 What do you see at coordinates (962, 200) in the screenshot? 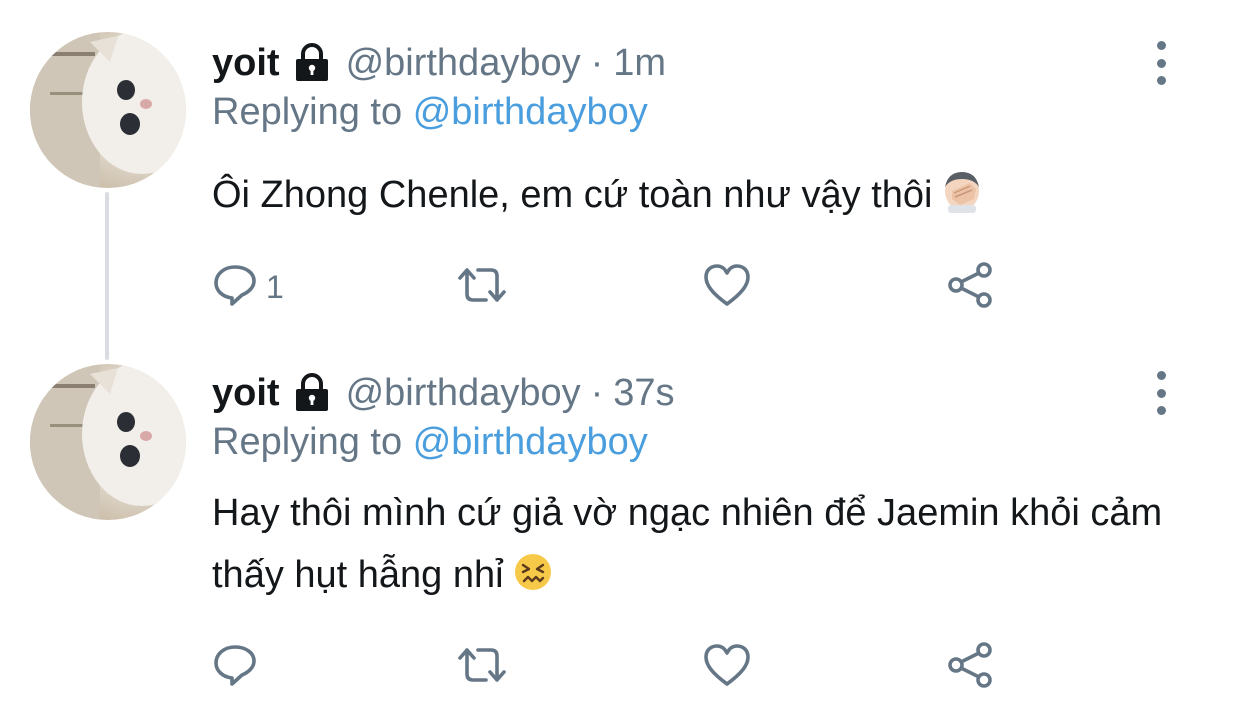
I see `face-palm-emoji` at bounding box center [962, 200].